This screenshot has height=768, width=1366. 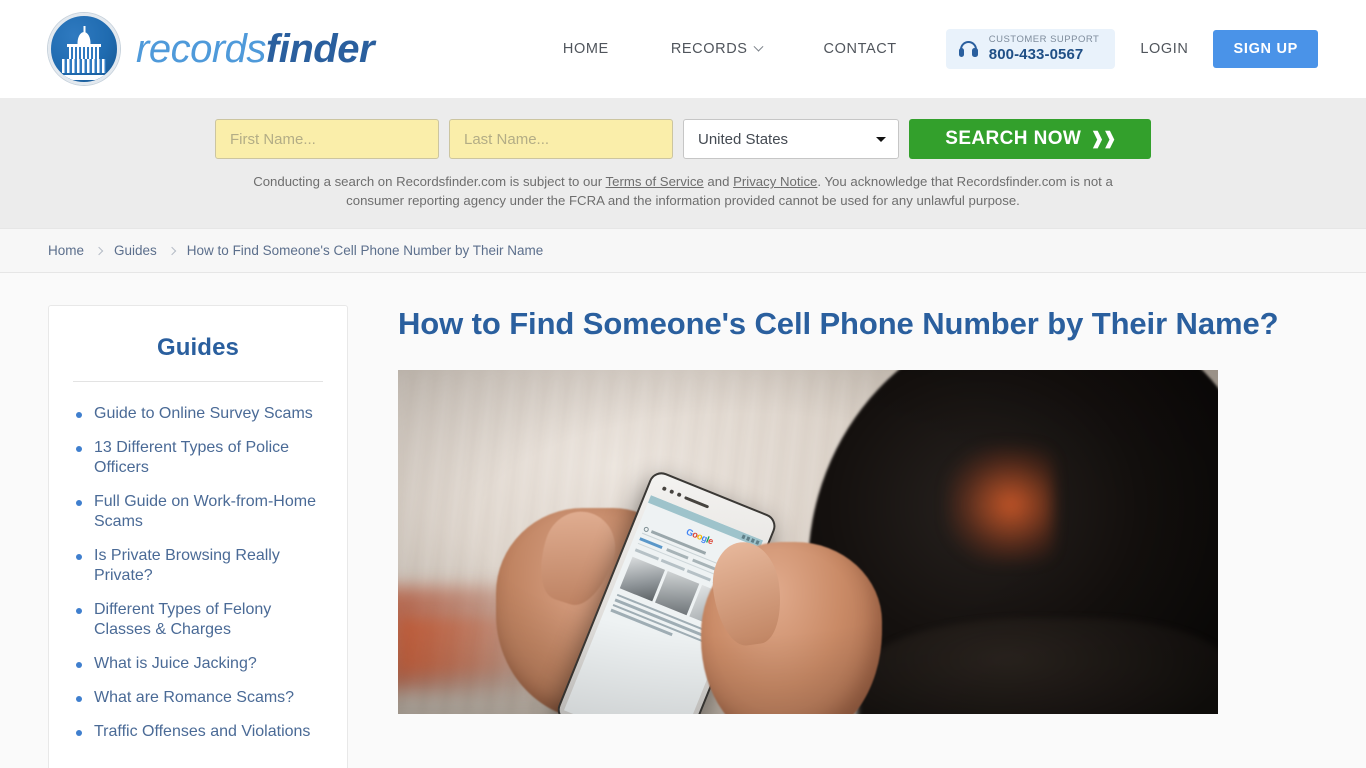 I want to click on login-link: LOGIN, so click(x=1164, y=49).